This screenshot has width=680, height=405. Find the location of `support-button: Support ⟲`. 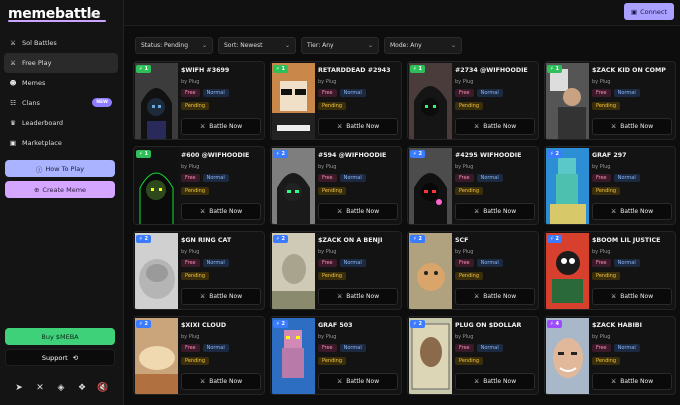

support-button: Support ⟲ is located at coordinates (60, 357).